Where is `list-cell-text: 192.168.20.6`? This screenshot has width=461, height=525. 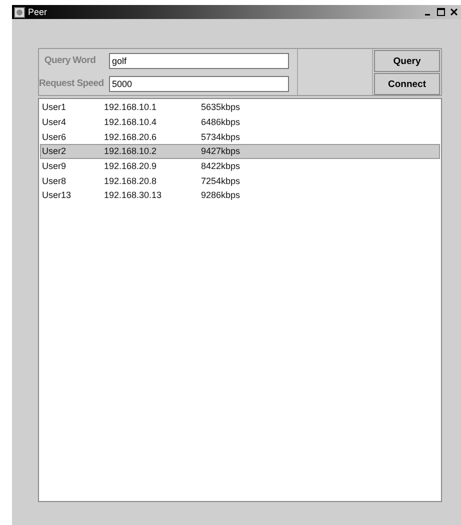
list-cell-text: 192.168.20.6 is located at coordinates (131, 137).